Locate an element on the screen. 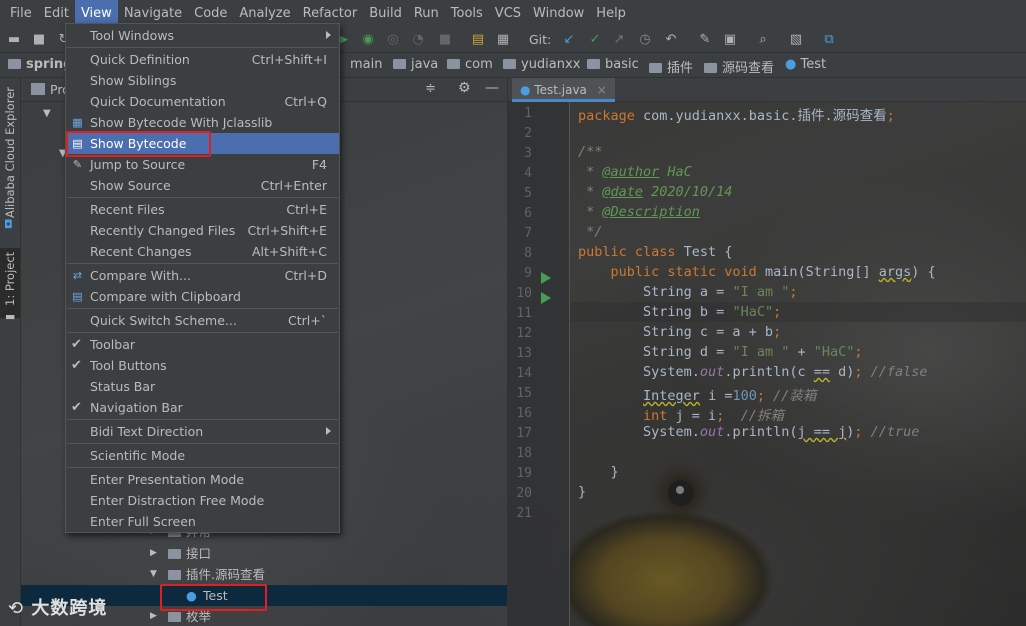 Image resolution: width=1026 pixels, height=626 pixels. menu-run: Run is located at coordinates (426, 13).